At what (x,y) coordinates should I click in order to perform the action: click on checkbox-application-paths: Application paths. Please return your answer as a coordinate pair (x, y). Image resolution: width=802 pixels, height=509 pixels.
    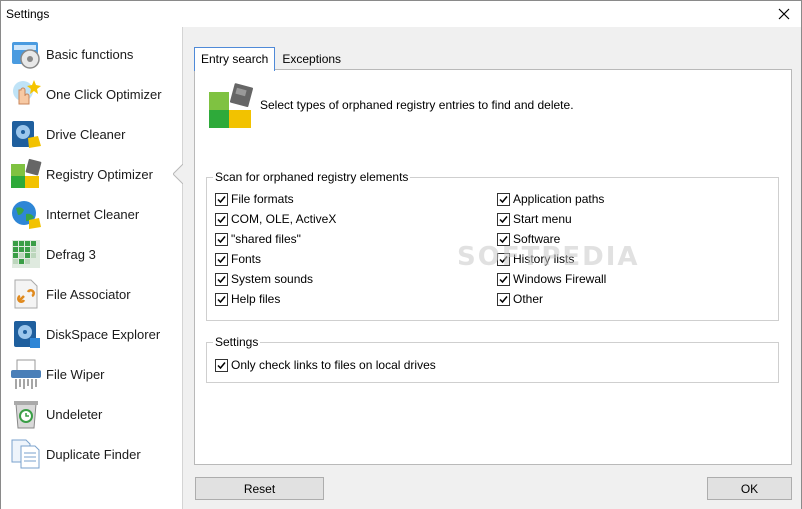
    Looking at the image, I should click on (550, 199).